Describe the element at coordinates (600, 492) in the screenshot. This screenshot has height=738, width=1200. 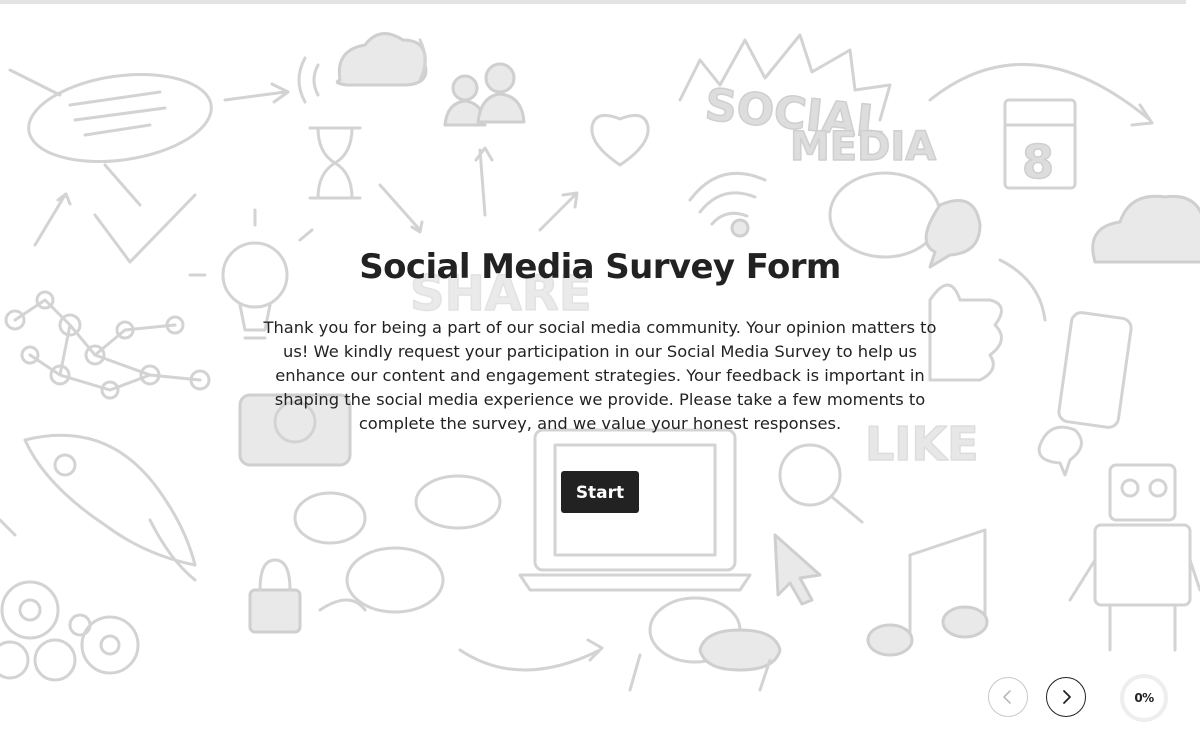
I see `start-button: Start` at that location.